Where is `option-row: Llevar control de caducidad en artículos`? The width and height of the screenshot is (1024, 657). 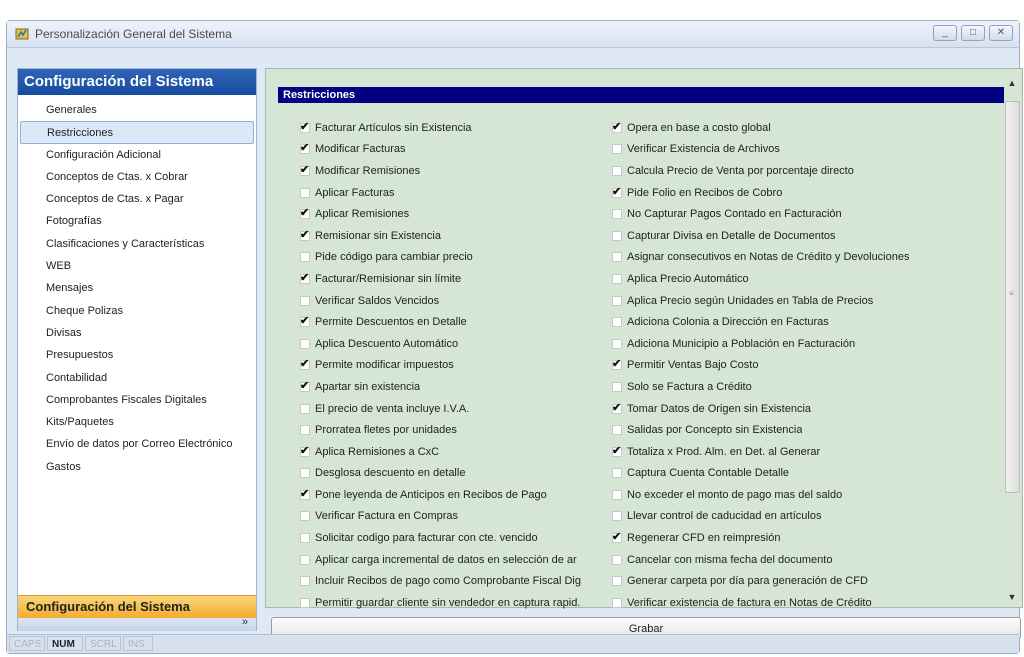 option-row: Llevar control de caducidad en artículos is located at coordinates (804, 517).